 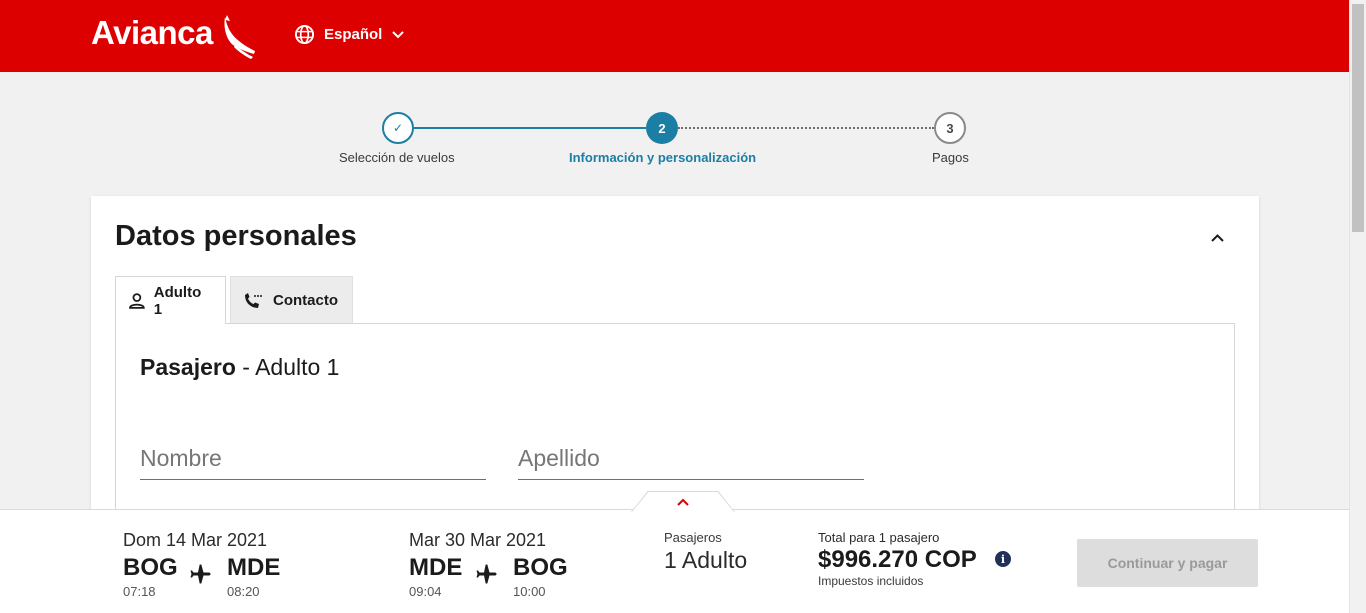 I want to click on passengers-summary: Pasajeros 1 Adulto, so click(x=705, y=552).